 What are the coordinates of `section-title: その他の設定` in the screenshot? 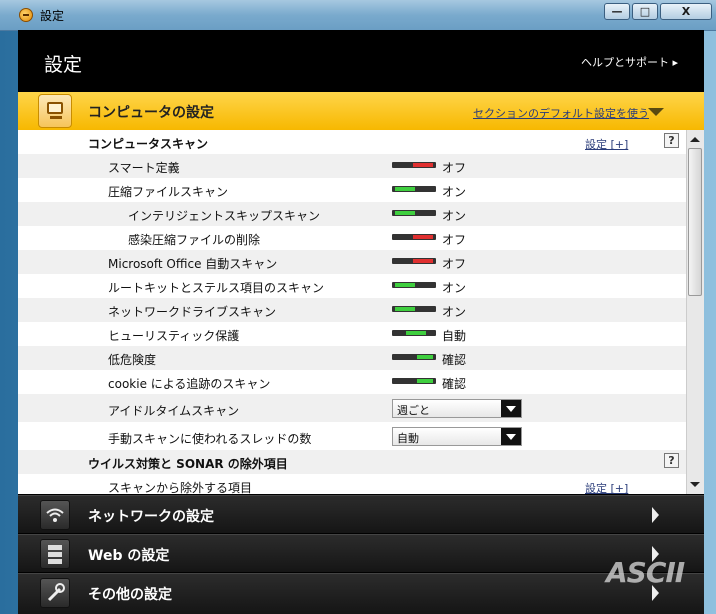 It's located at (130, 595).